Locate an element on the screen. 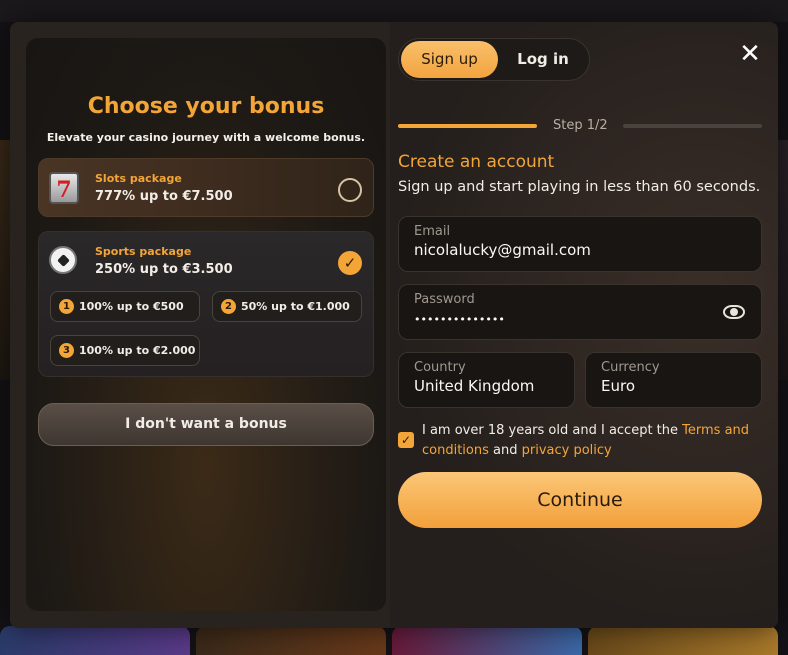  step-progress-remaining is located at coordinates (692, 126).